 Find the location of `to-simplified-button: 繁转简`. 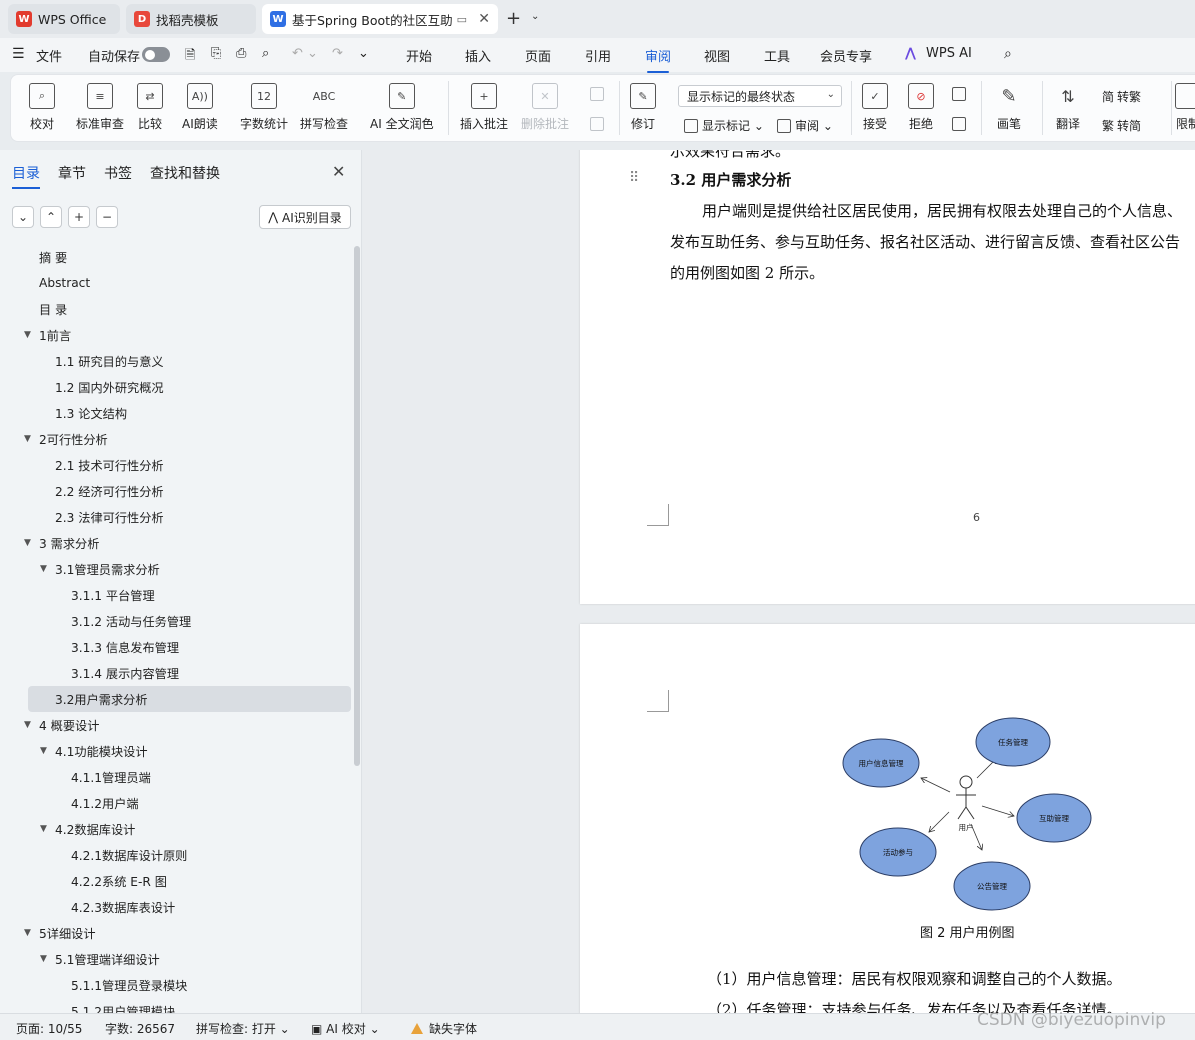

to-simplified-button: 繁转简 is located at coordinates (1121, 125).